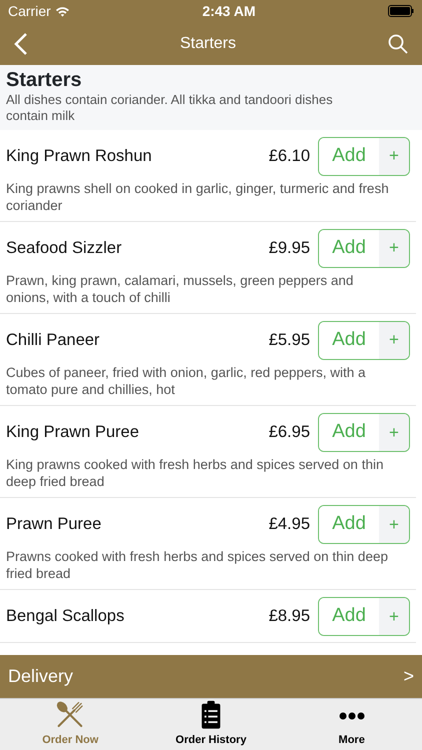 The width and height of the screenshot is (422, 750). I want to click on dish-name: Bengal Scallops, so click(66, 617).